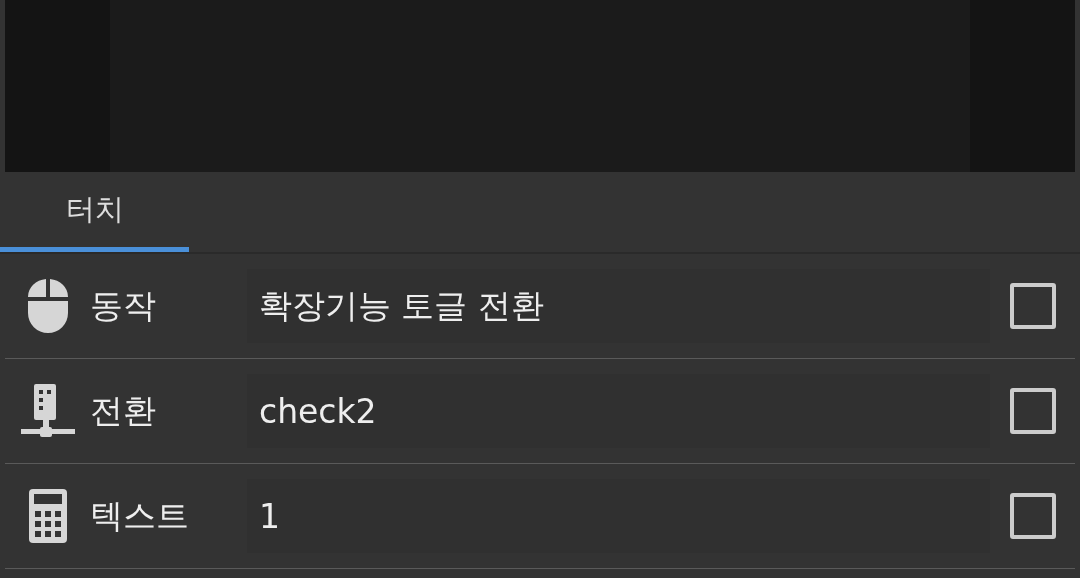 The image size is (1080, 578). Describe the element at coordinates (123, 305) in the screenshot. I see `row-label: 동작` at that location.